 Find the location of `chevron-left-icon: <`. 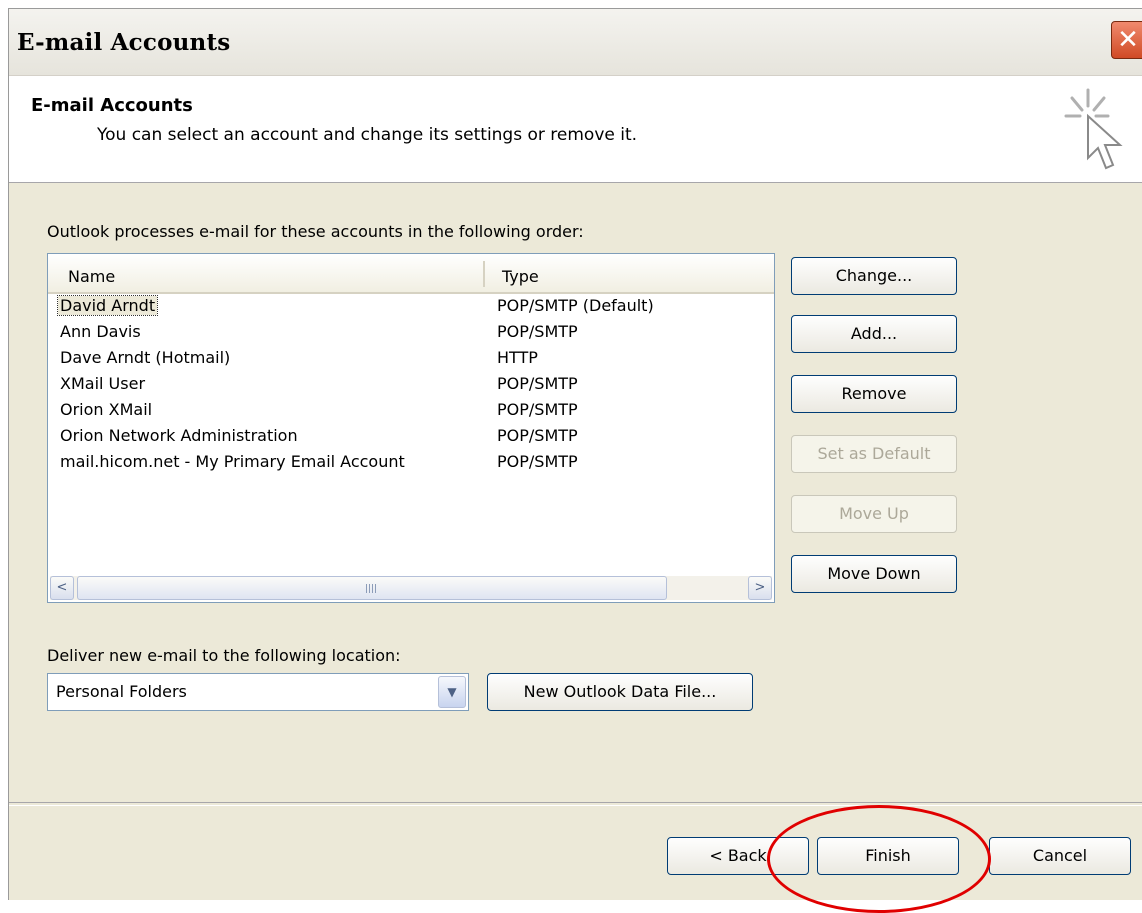

chevron-left-icon: < is located at coordinates (62, 587).